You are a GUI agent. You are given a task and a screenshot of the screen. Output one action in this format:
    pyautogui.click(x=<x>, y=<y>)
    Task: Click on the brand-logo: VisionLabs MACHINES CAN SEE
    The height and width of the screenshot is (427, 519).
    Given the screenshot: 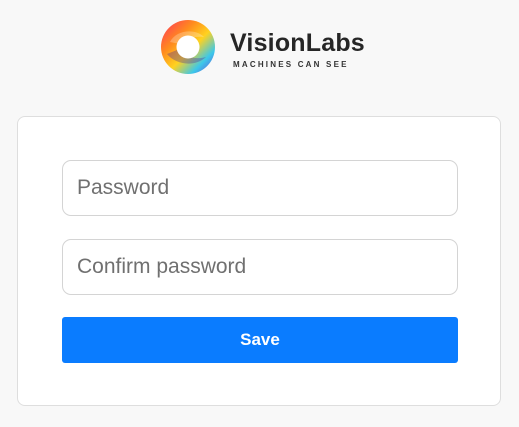 What is the action you would take?
    pyautogui.click(x=262, y=47)
    